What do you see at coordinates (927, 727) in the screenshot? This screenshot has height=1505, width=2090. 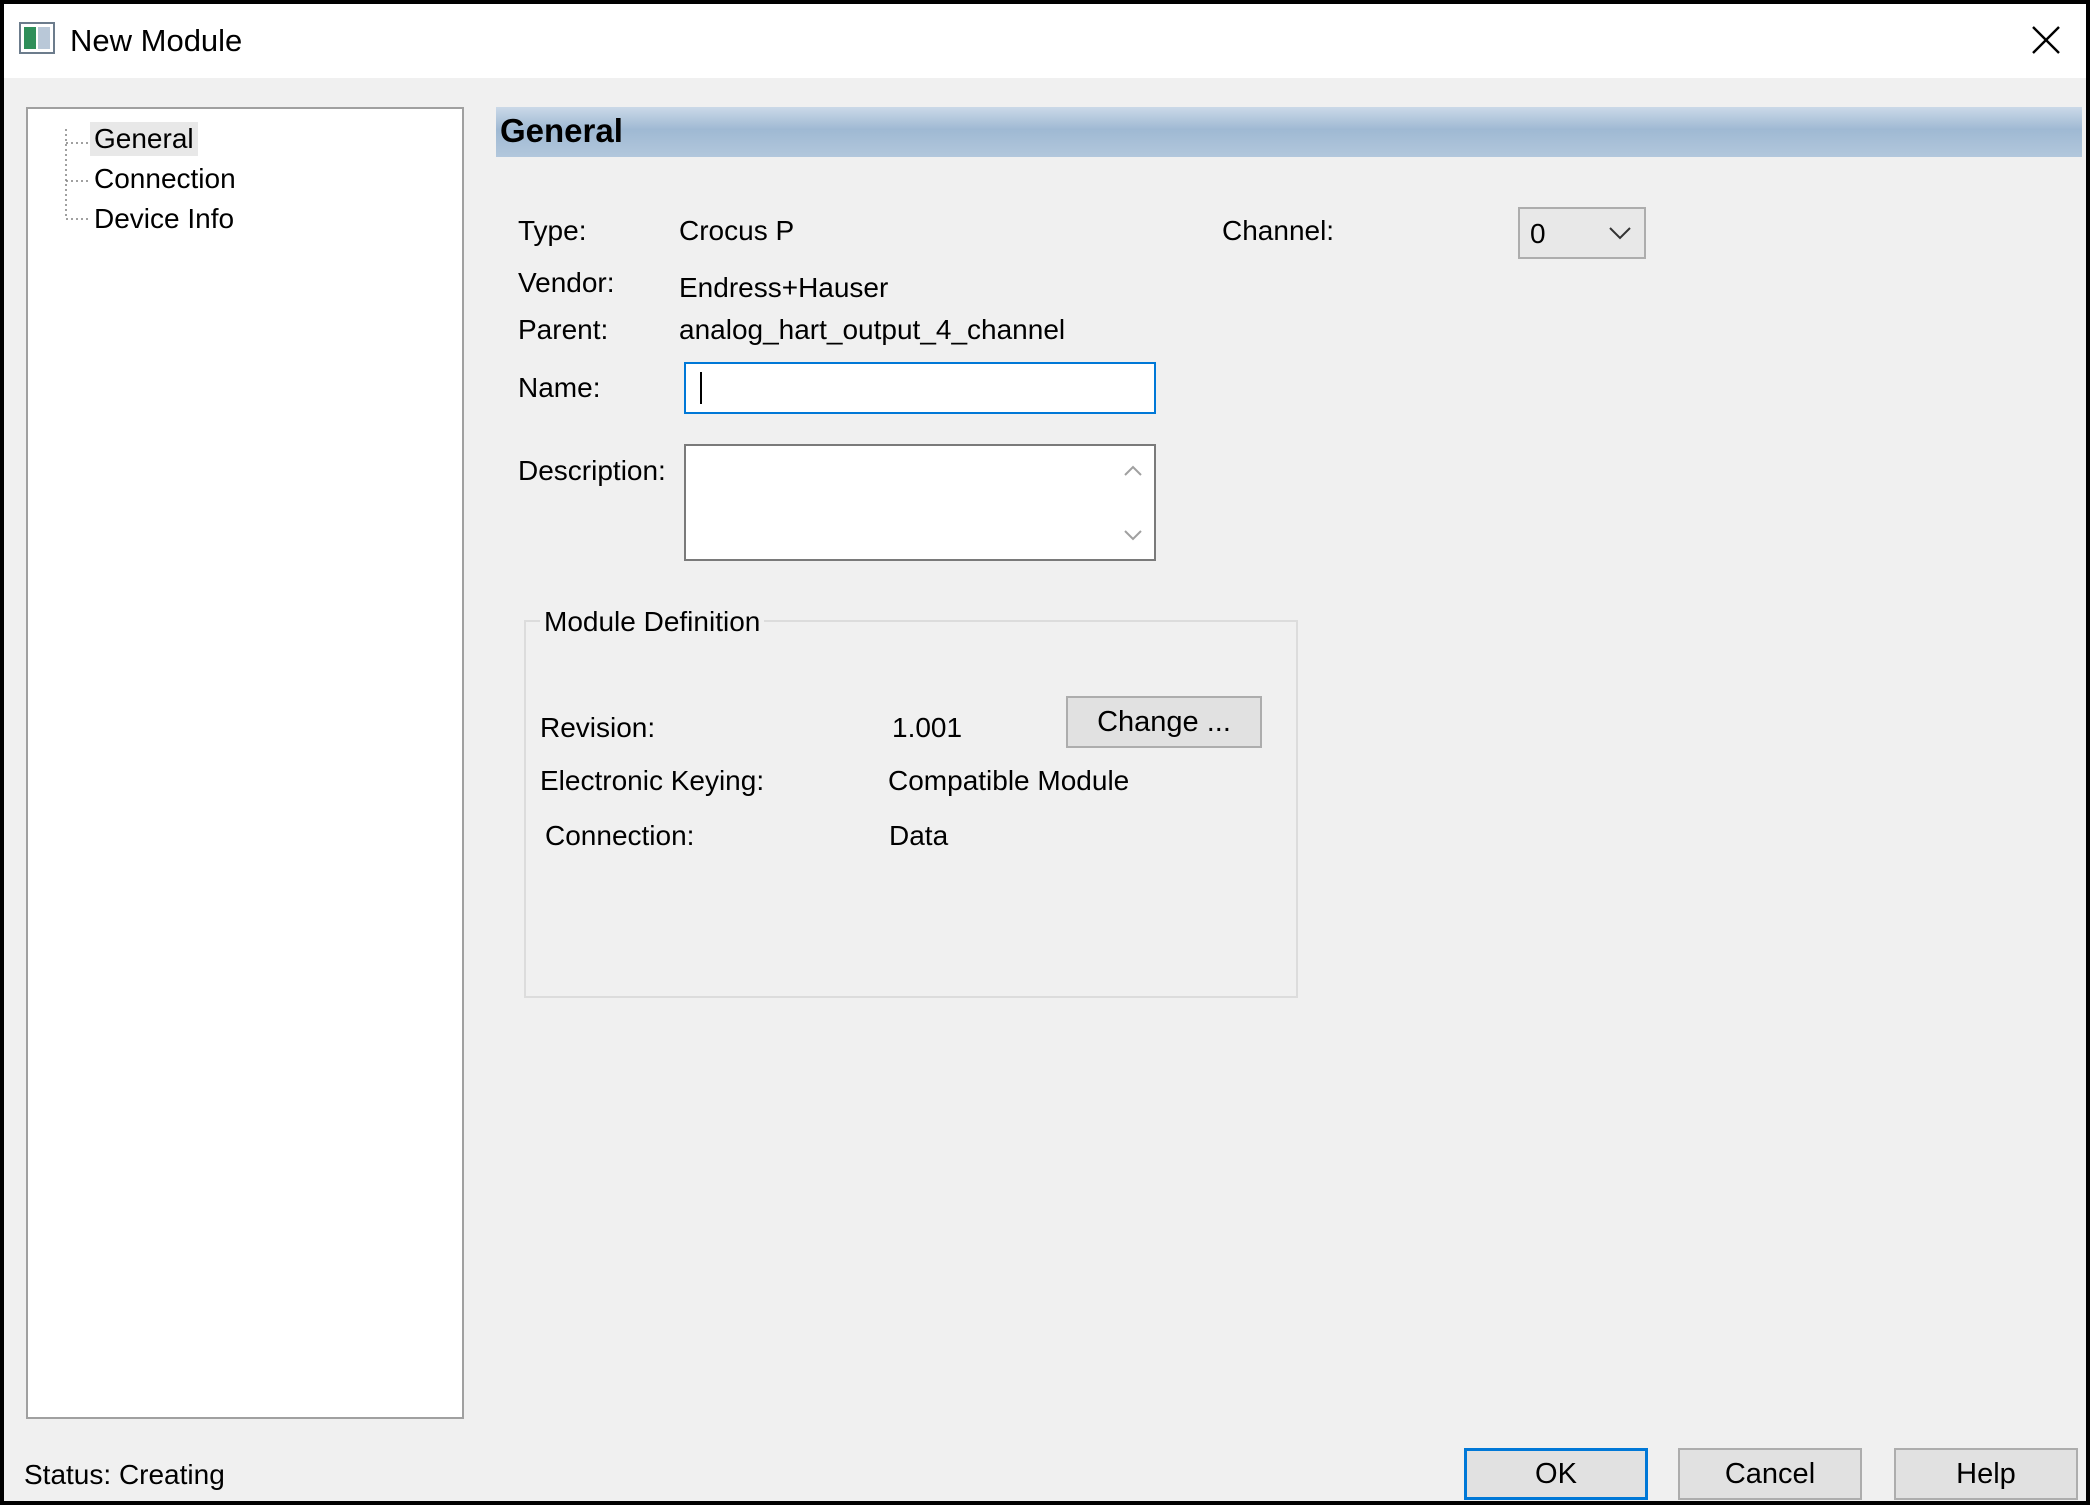 I see `revision-value: 1.001` at bounding box center [927, 727].